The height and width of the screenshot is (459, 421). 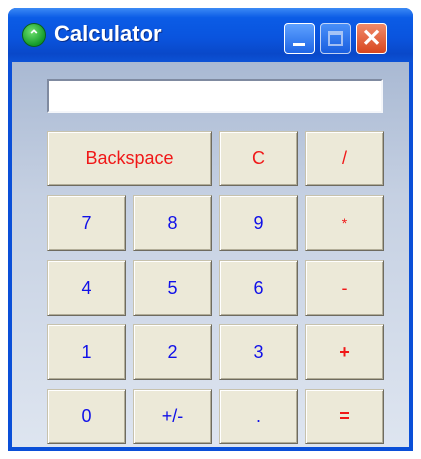 I want to click on minimize-button, so click(x=299, y=38).